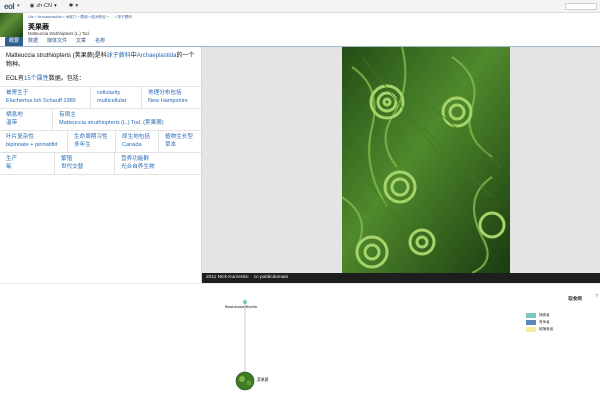  Describe the element at coordinates (59, 33) in the screenshot. I see `scientific-name: Matteuccia struthiopteris (L.) Tod.` at that location.